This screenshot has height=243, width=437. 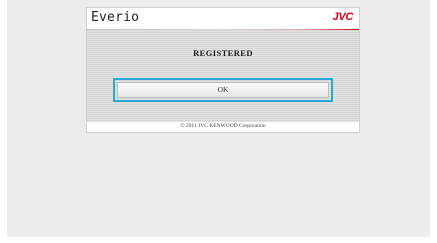 I want to click on app-title: Everio, so click(x=115, y=17).